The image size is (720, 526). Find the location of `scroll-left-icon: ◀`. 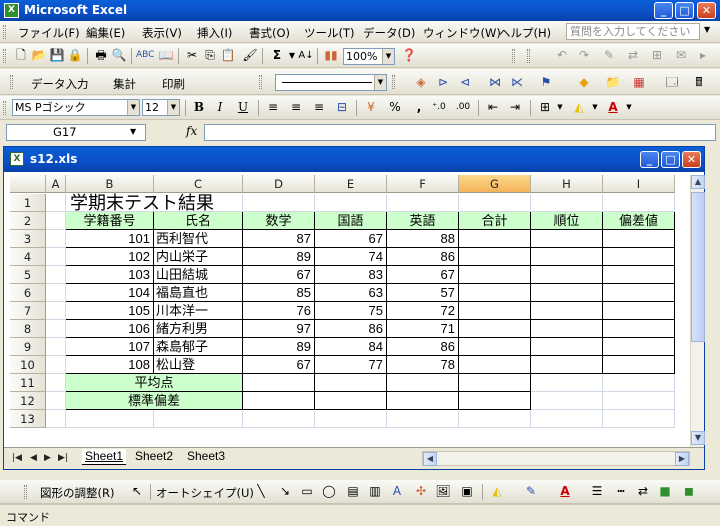

scroll-left-icon: ◀ is located at coordinates (430, 459).